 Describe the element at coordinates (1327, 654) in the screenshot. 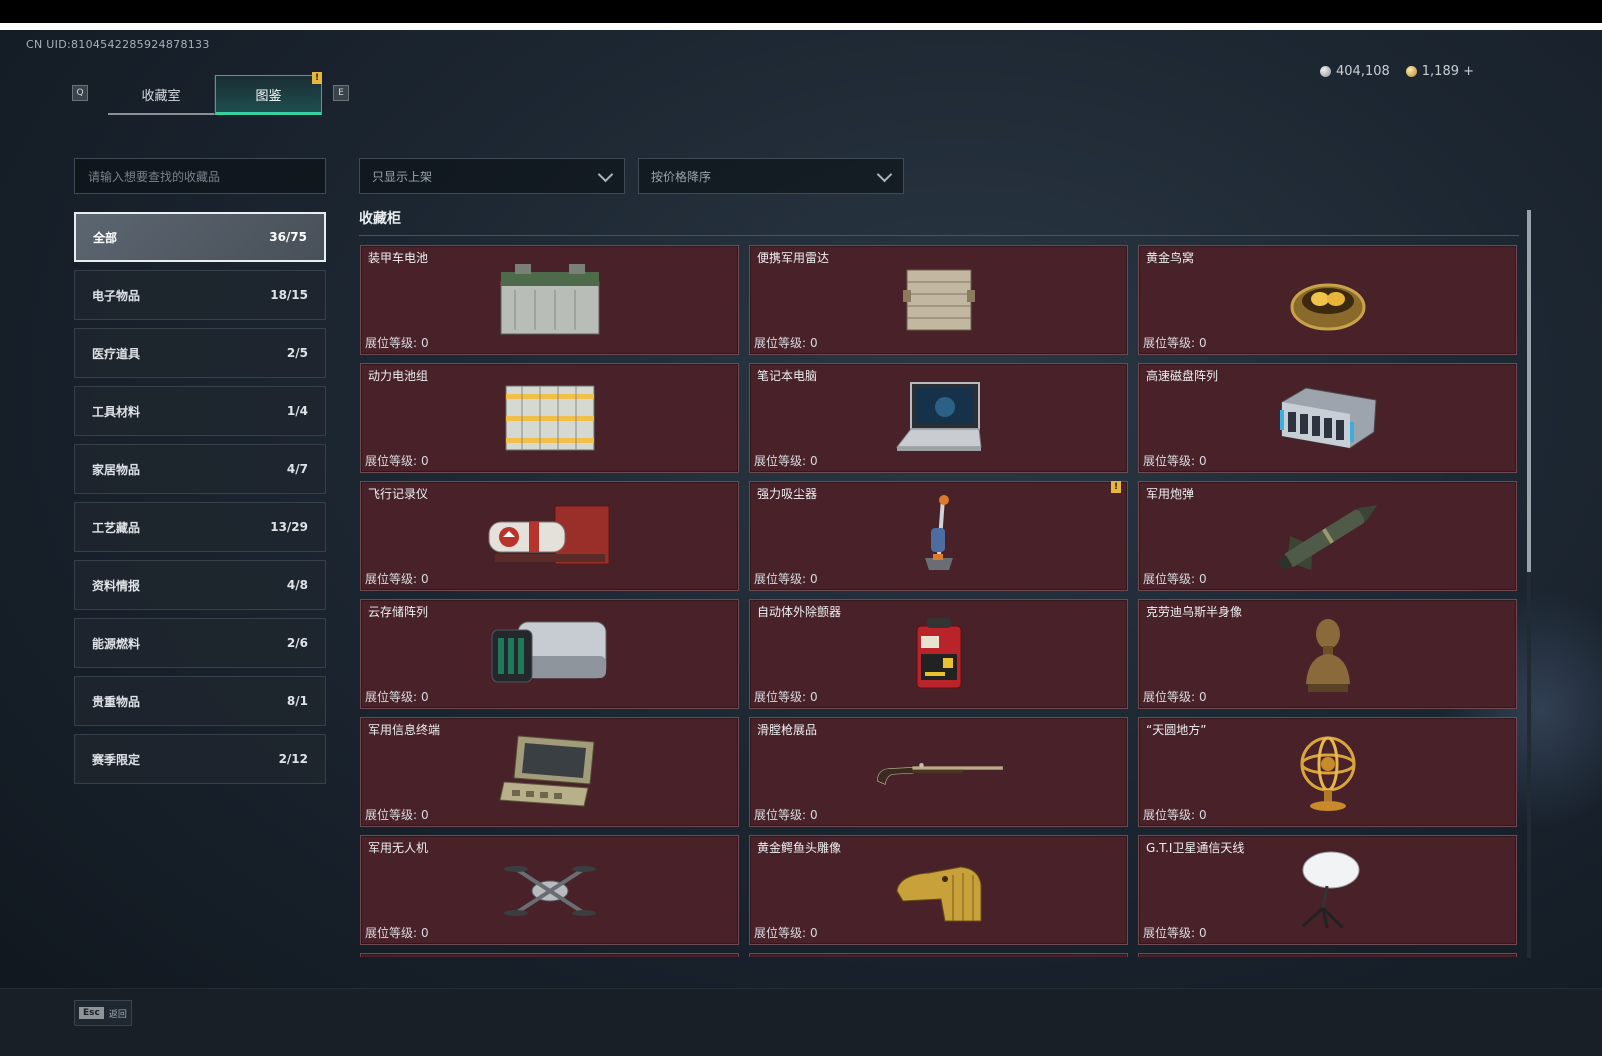

I see `collection-card-12: 克劳迪乌斯半身像 展位等级: 0` at that location.